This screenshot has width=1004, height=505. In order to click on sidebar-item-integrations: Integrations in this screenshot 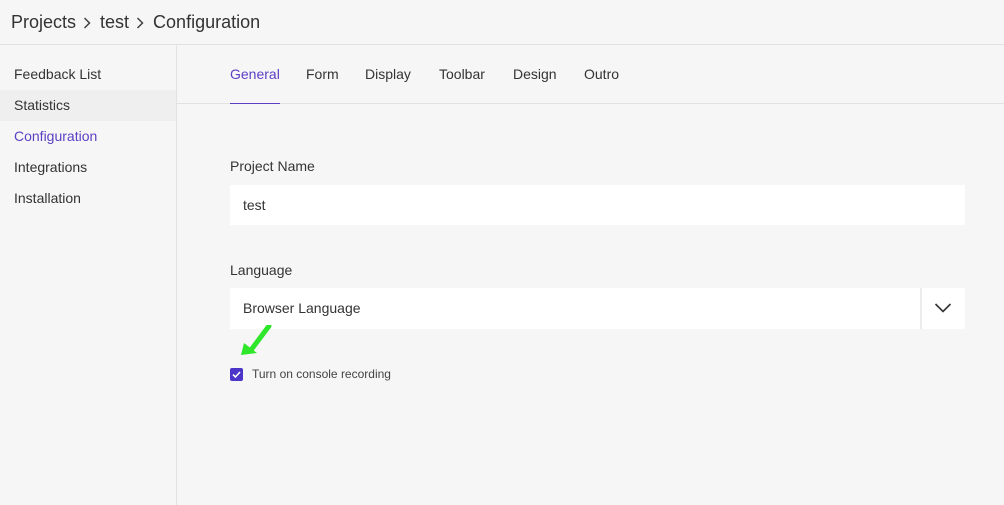, I will do `click(88, 167)`.